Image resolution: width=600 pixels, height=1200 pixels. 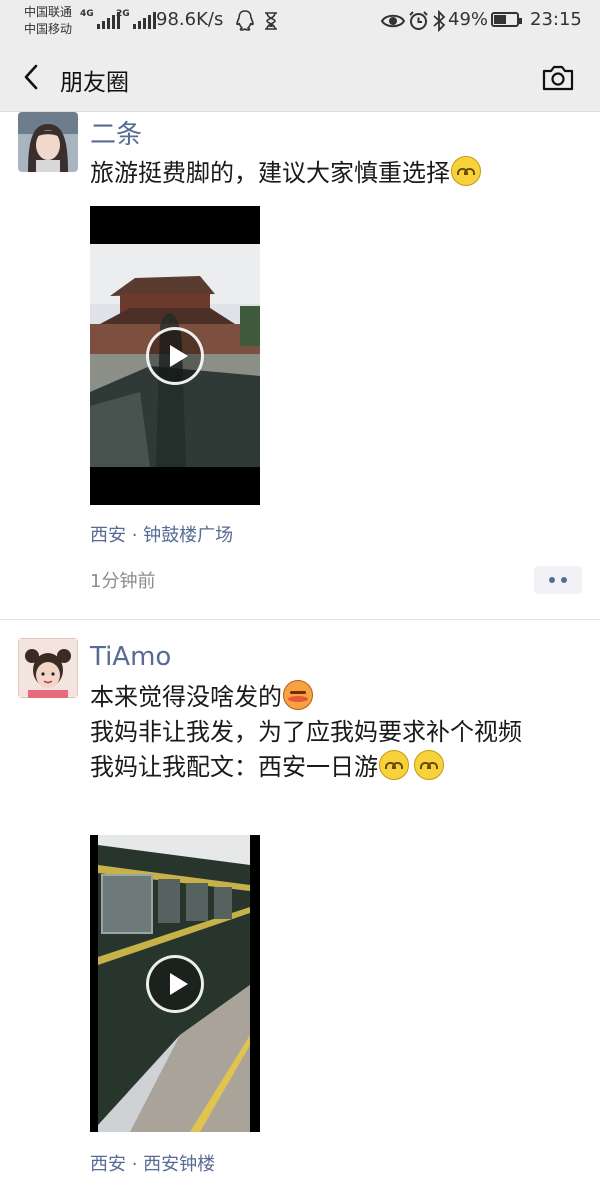 What do you see at coordinates (186, 697) in the screenshot?
I see `post-text-line-1: 本来觉得没啥发的` at bounding box center [186, 697].